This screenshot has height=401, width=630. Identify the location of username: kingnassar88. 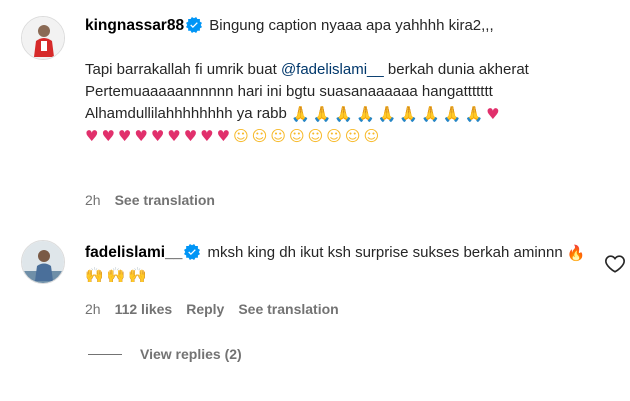
(134, 25).